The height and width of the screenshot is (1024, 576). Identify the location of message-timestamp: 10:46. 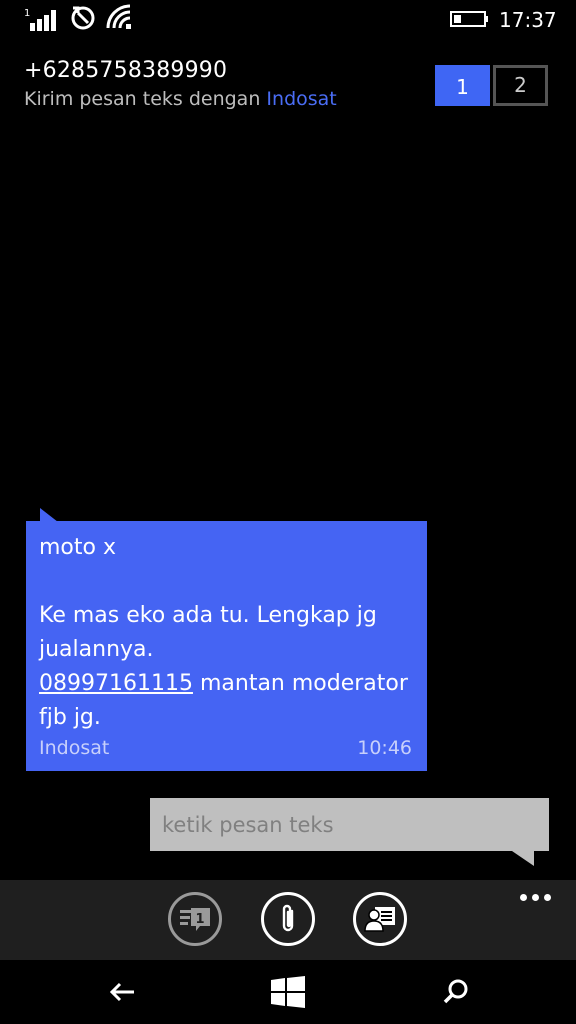
(384, 748).